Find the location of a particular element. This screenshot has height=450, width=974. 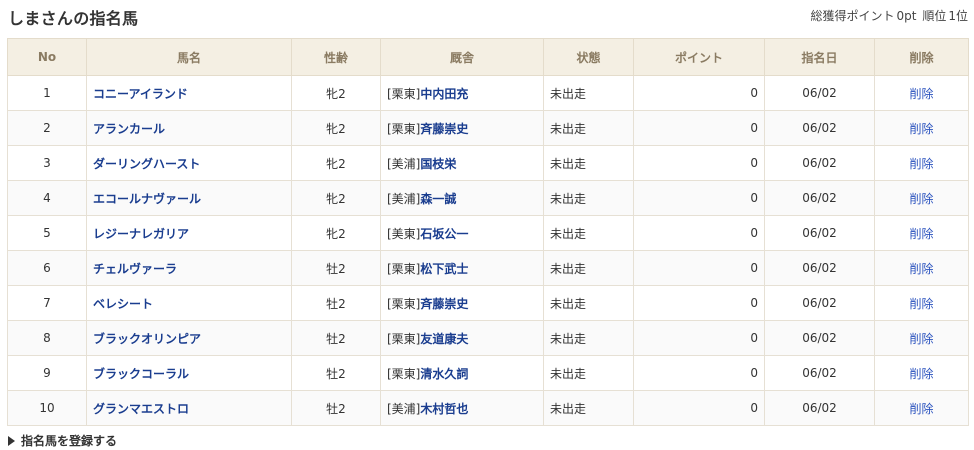

page-title: しまさんの指名馬 is located at coordinates (73, 18).